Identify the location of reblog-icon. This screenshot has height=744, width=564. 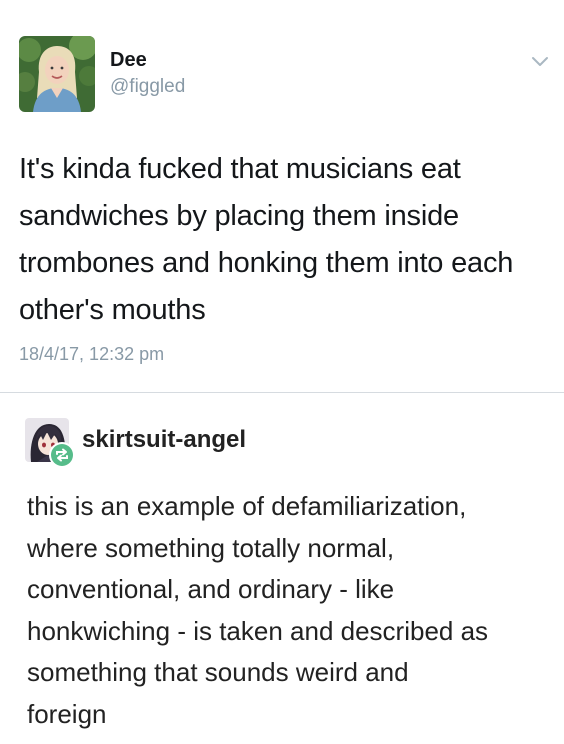
(62, 455).